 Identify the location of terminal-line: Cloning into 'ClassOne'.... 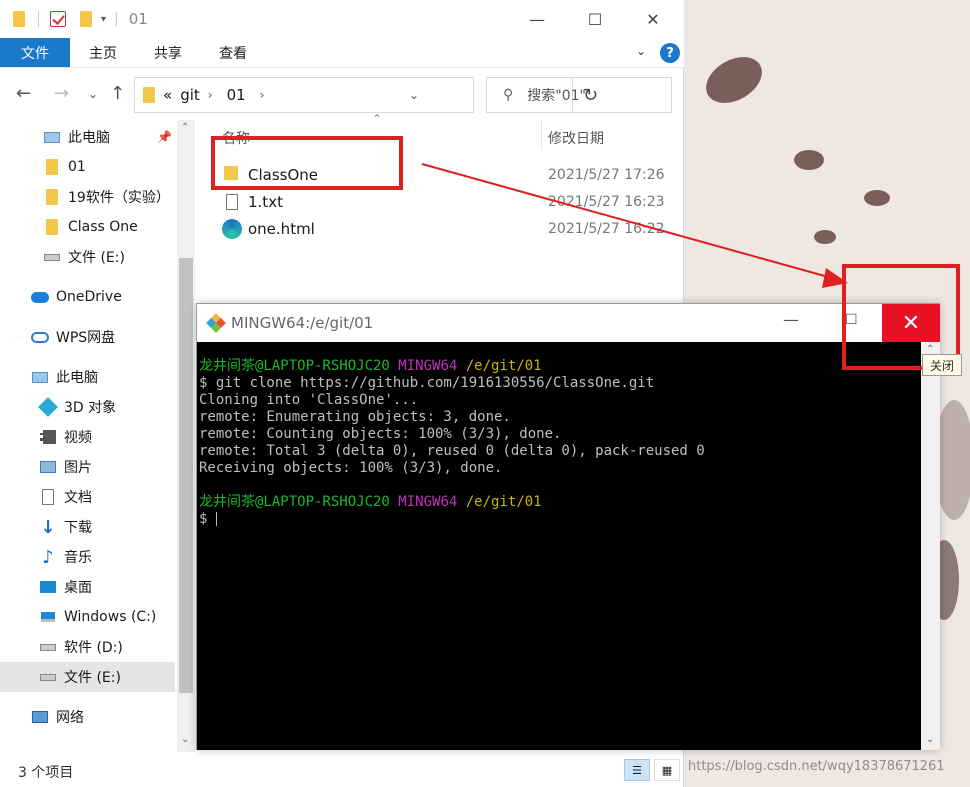
(309, 400).